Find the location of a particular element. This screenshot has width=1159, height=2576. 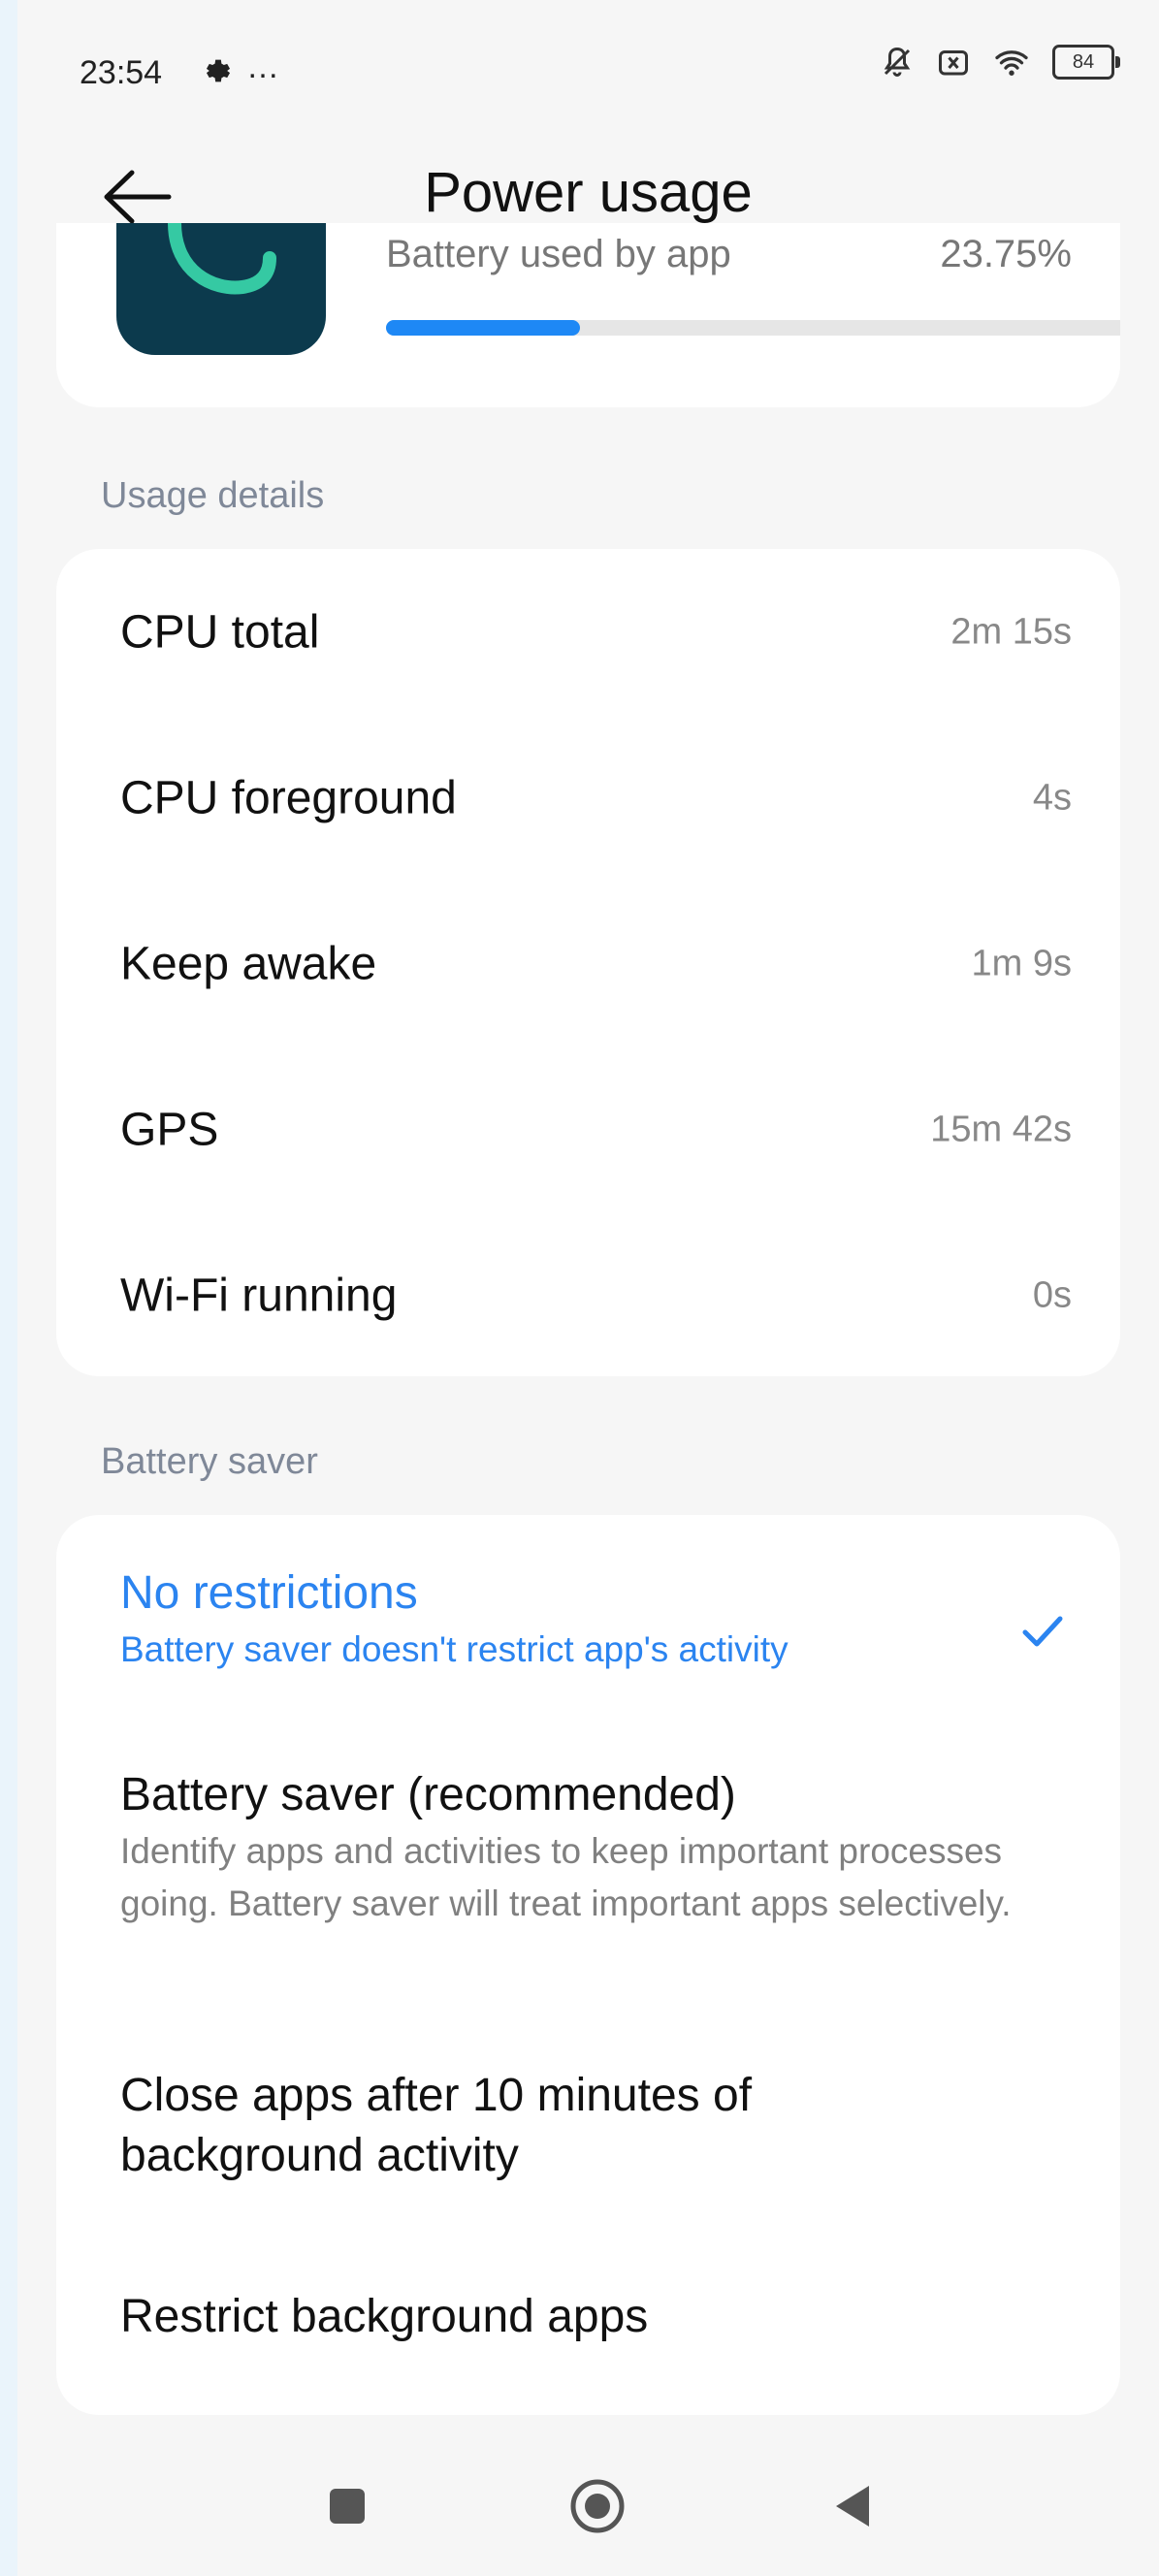

progress-fill is located at coordinates (484, 328).